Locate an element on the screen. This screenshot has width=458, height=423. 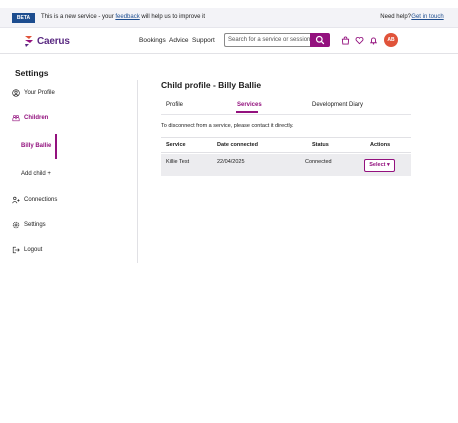
get-in-touch-link: Get in touch is located at coordinates (427, 17).